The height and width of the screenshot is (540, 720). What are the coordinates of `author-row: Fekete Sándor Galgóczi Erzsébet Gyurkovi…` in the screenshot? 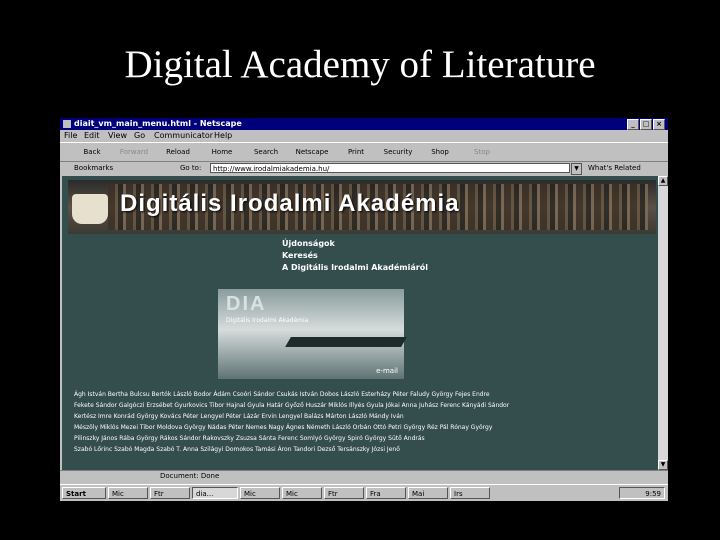 It's located at (362, 405).